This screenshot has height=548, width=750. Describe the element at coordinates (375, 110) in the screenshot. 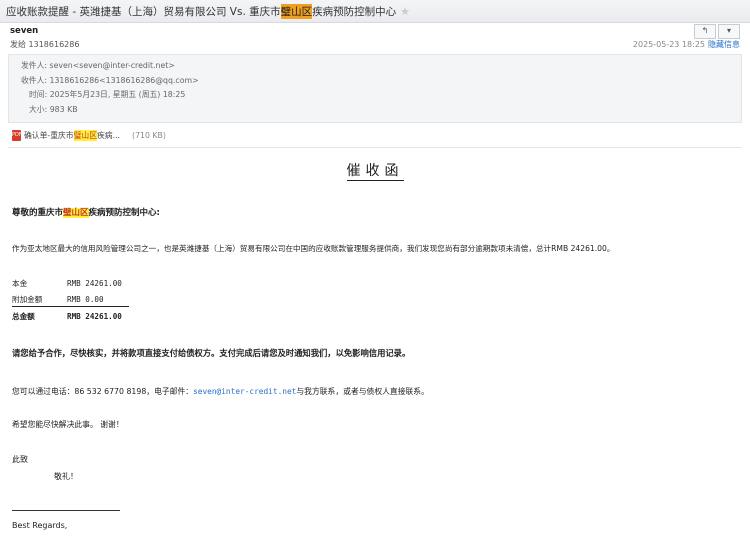

I see `size-row: 大小: 983 KB` at that location.